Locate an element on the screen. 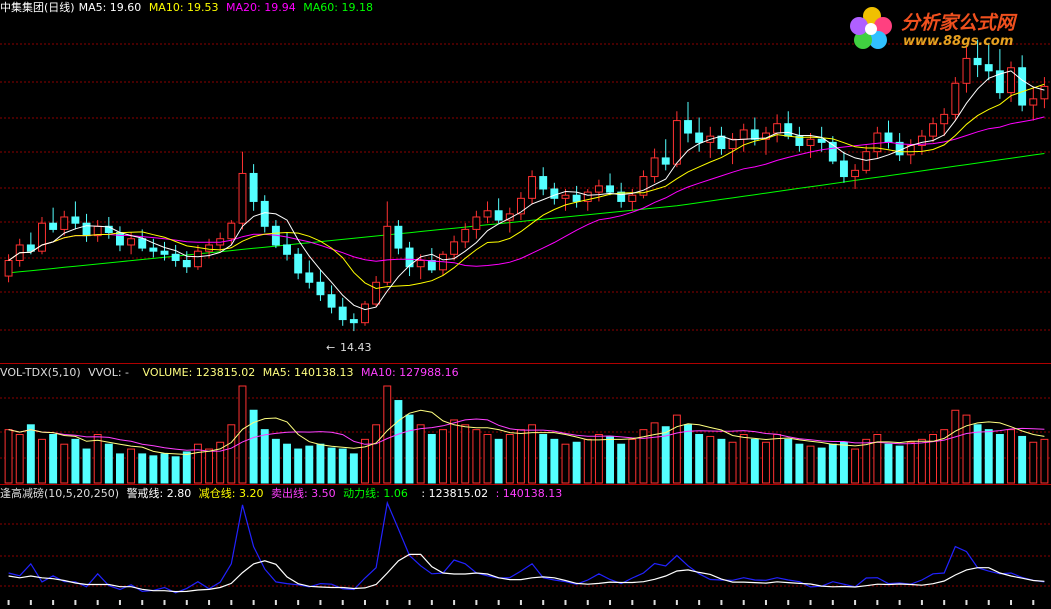 The height and width of the screenshot is (609, 1051). ind-value-2: : 140138.13 is located at coordinates (529, 493).